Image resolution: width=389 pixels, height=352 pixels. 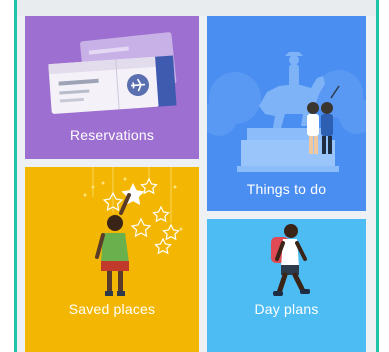 I want to click on things-to-do-label: Things to do, so click(x=286, y=189).